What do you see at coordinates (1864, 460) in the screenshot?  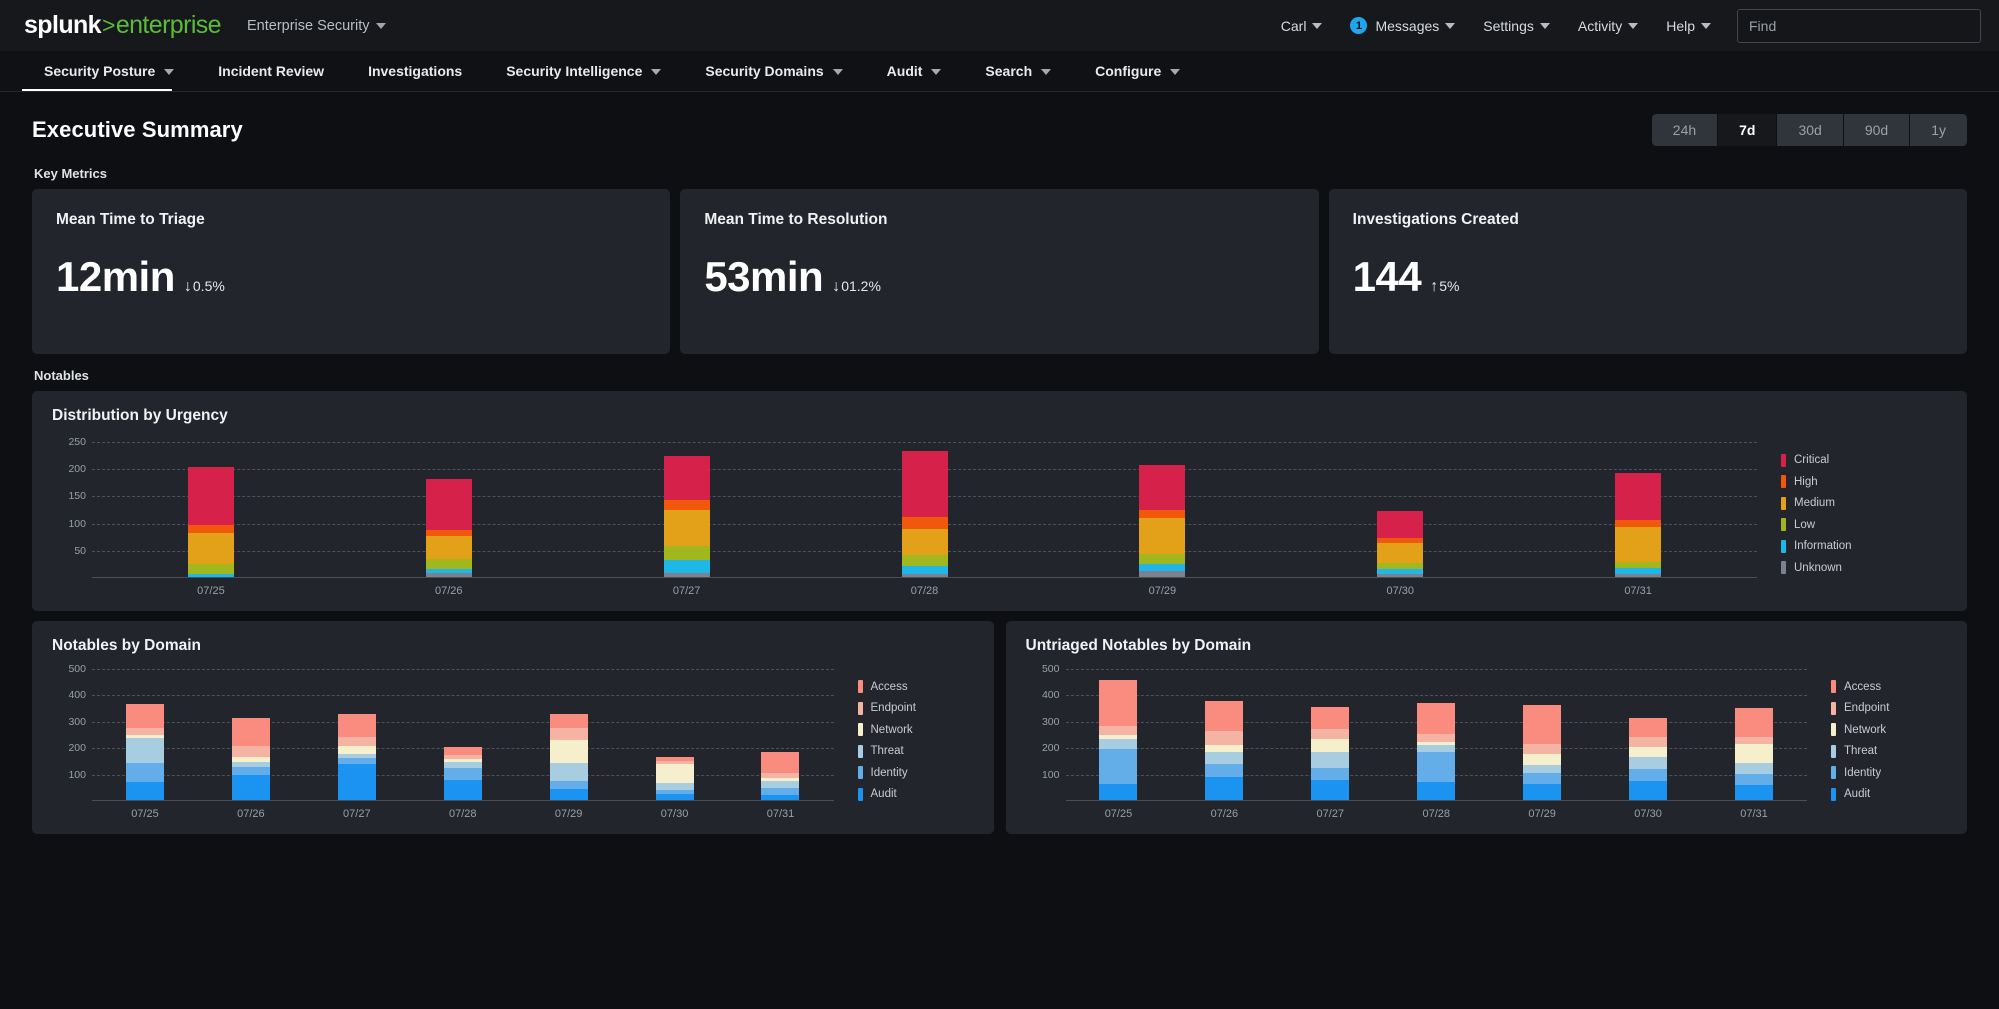 I see `legend-item-critical: Critical` at bounding box center [1864, 460].